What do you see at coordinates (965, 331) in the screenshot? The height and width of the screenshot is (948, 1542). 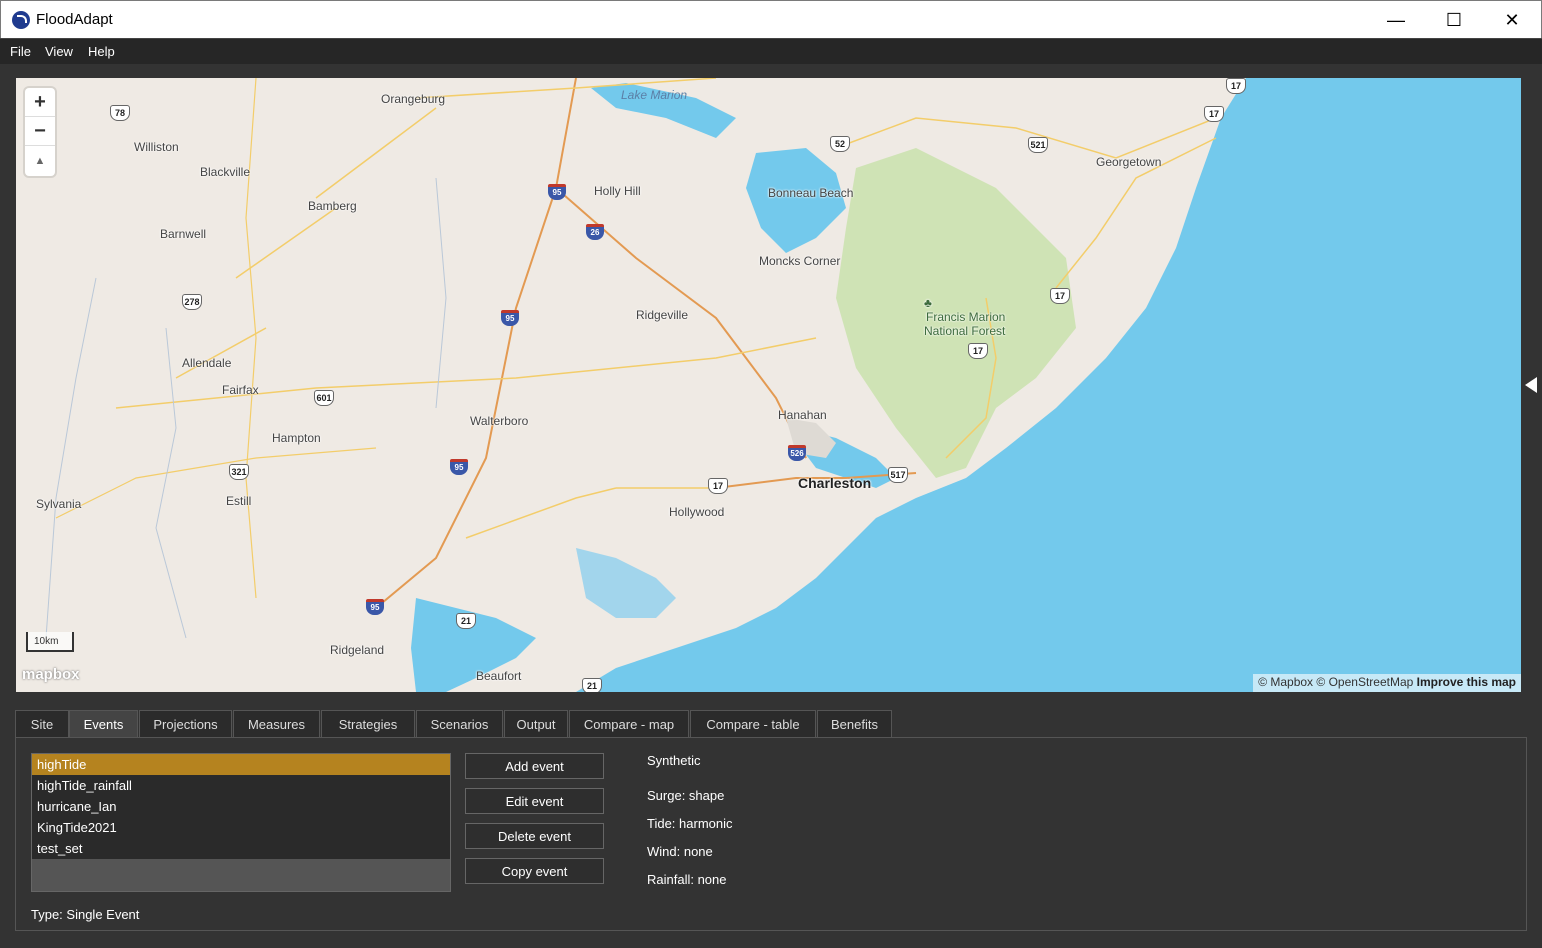 I see `map-label-national-forest: National Forest` at bounding box center [965, 331].